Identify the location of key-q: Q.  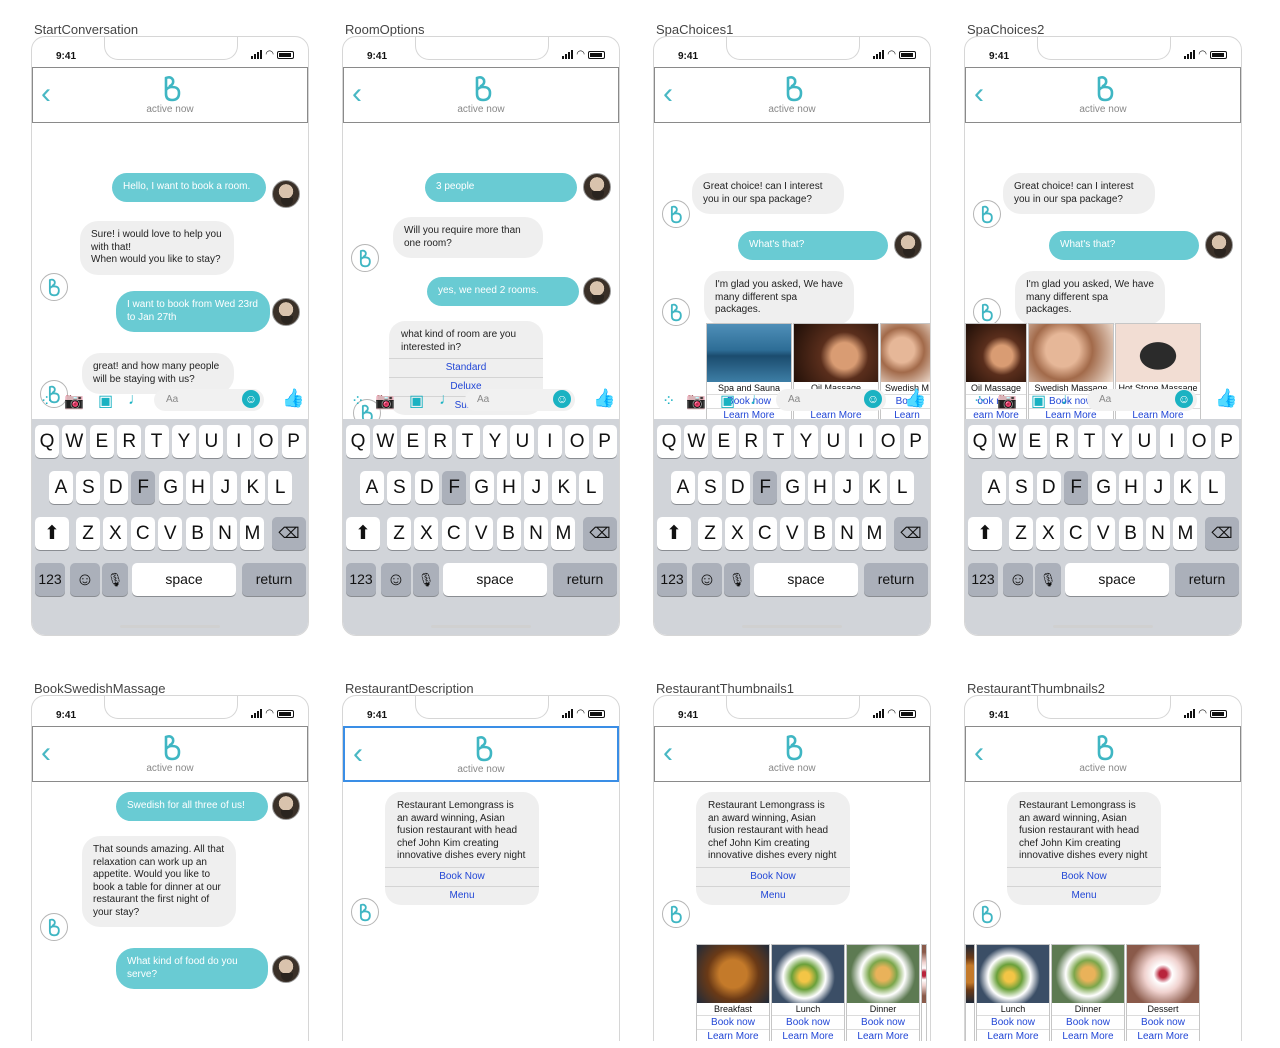
(980, 441).